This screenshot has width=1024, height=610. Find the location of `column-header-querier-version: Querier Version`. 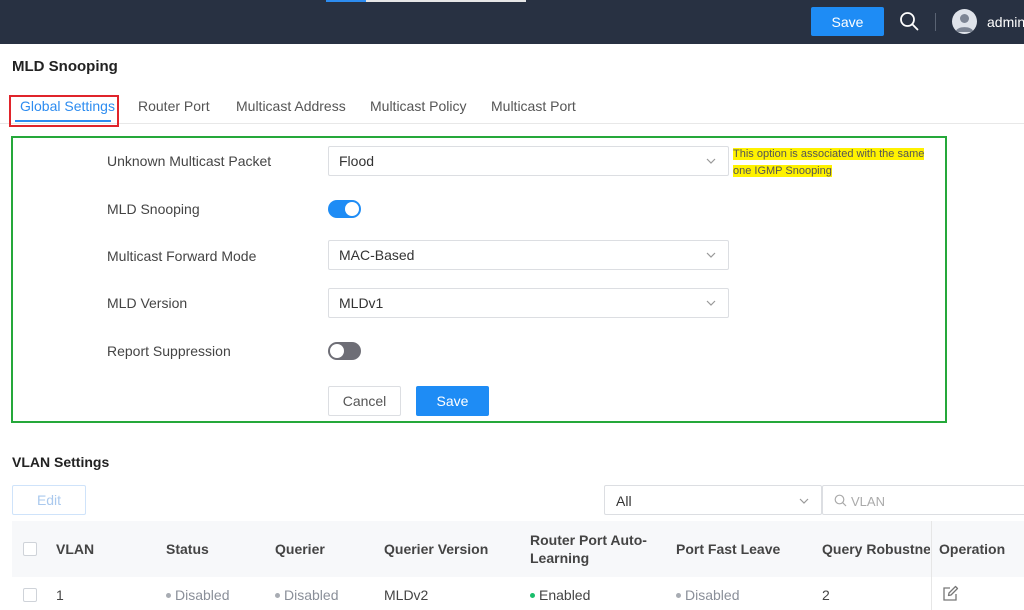

column-header-querier-version: Querier Version is located at coordinates (436, 549).